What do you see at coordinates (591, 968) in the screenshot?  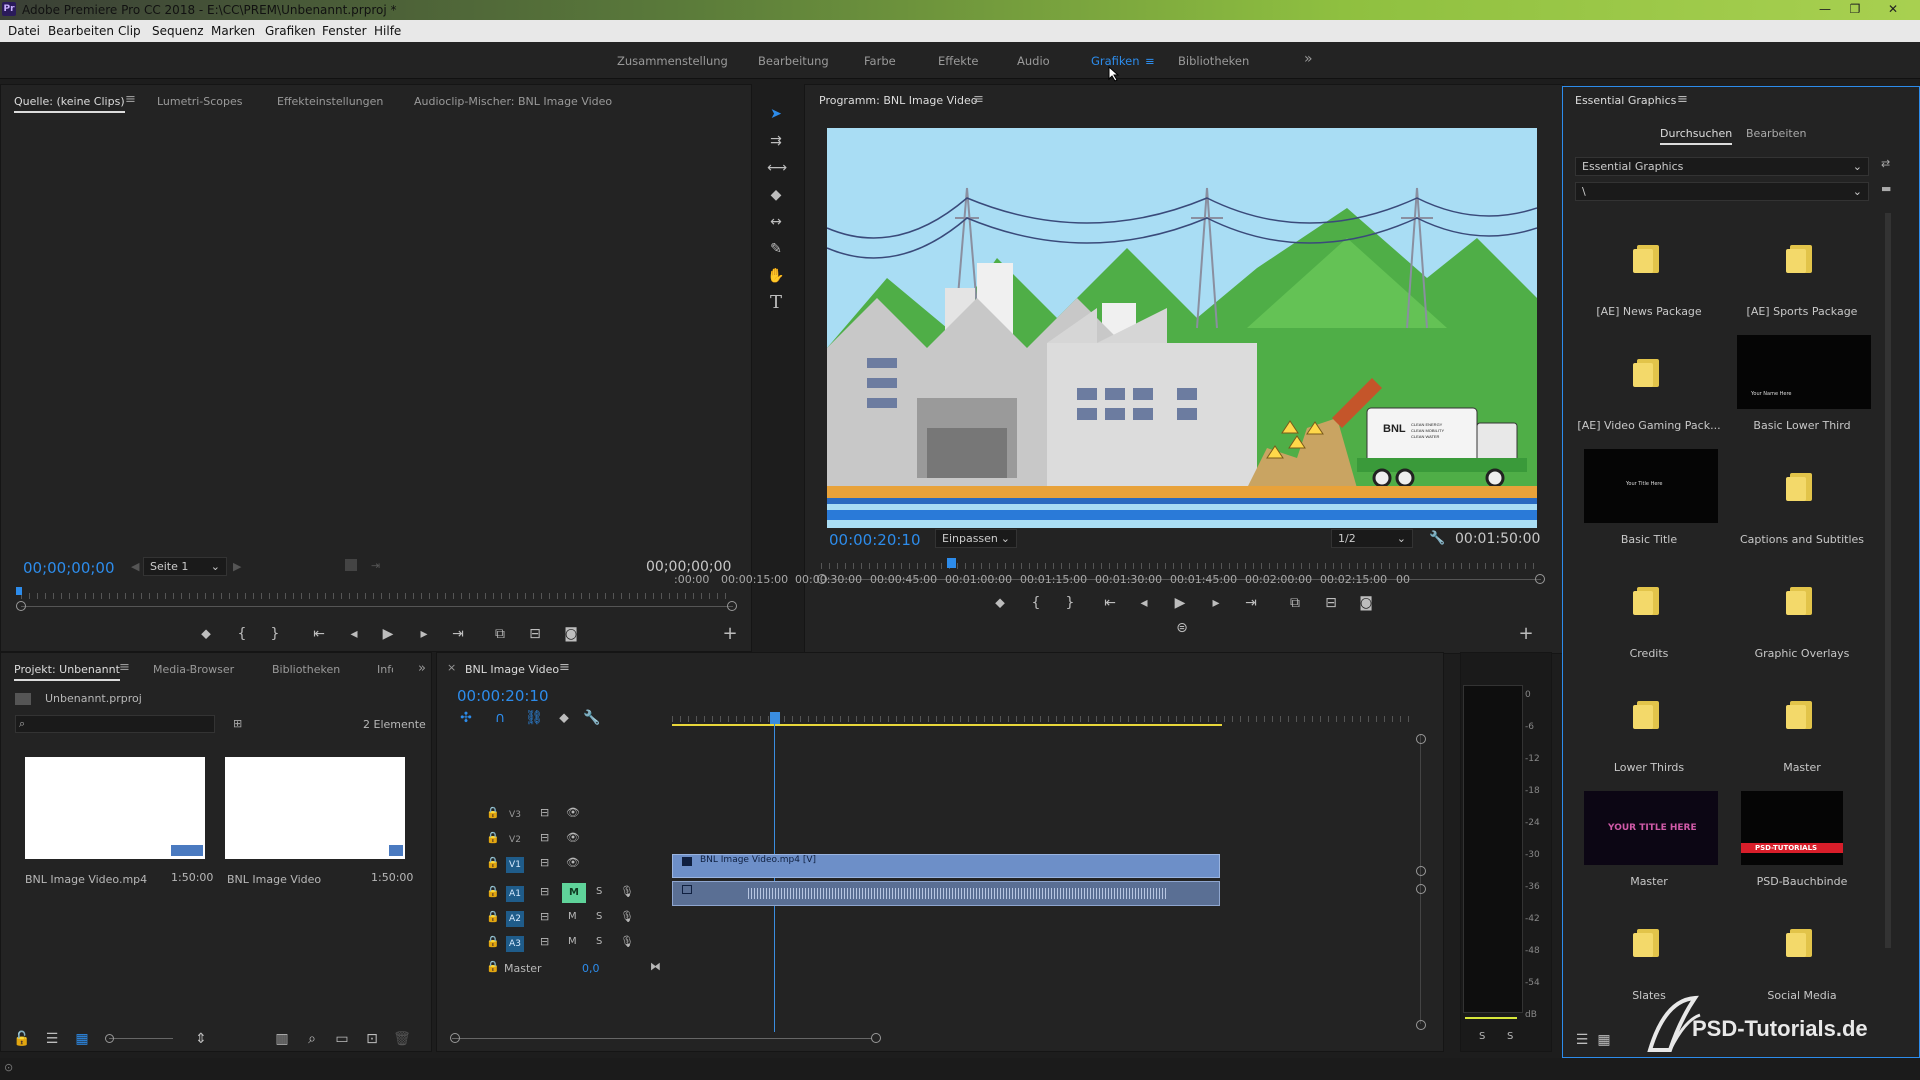 I see `master-volume: 0,0` at bounding box center [591, 968].